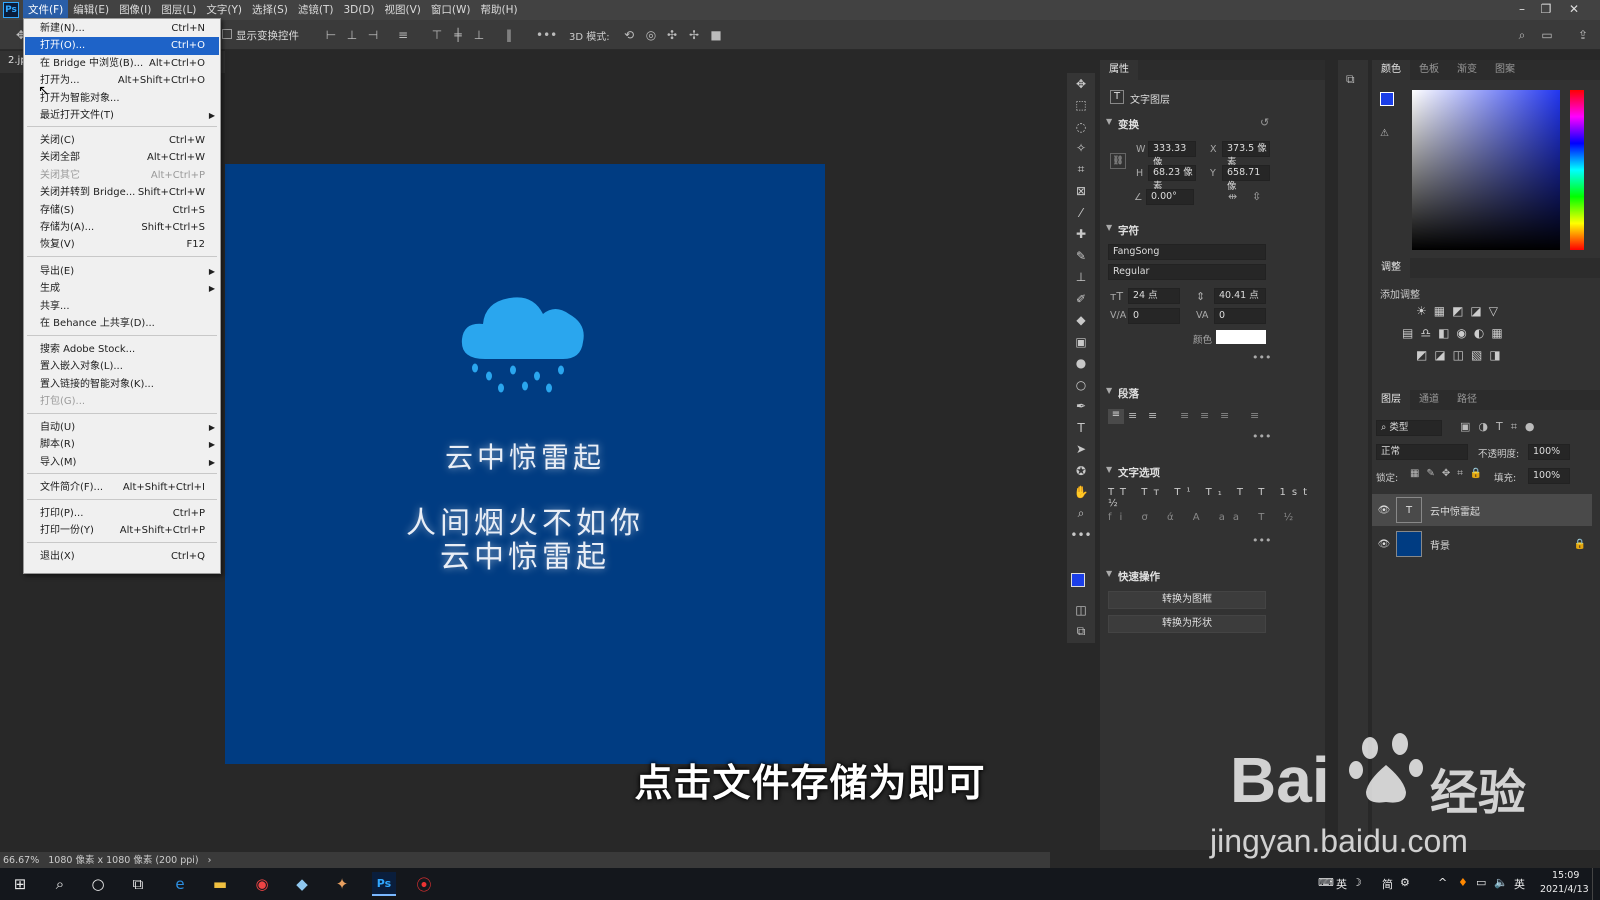 The image size is (1600, 900). Describe the element at coordinates (122, 444) in the screenshot. I see `menu-scripts: 脚本(R) ▶` at that location.